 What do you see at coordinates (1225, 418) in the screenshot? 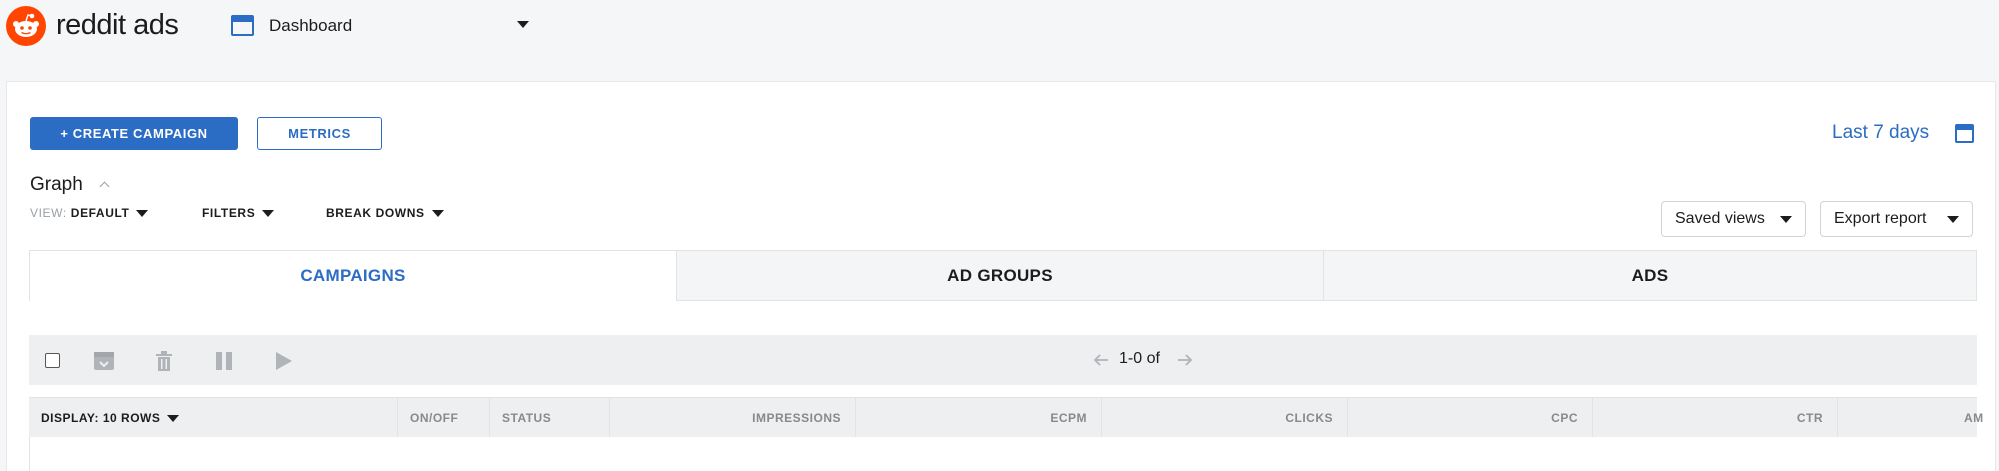
I see `column-header-clicks: CLICKS` at bounding box center [1225, 418].